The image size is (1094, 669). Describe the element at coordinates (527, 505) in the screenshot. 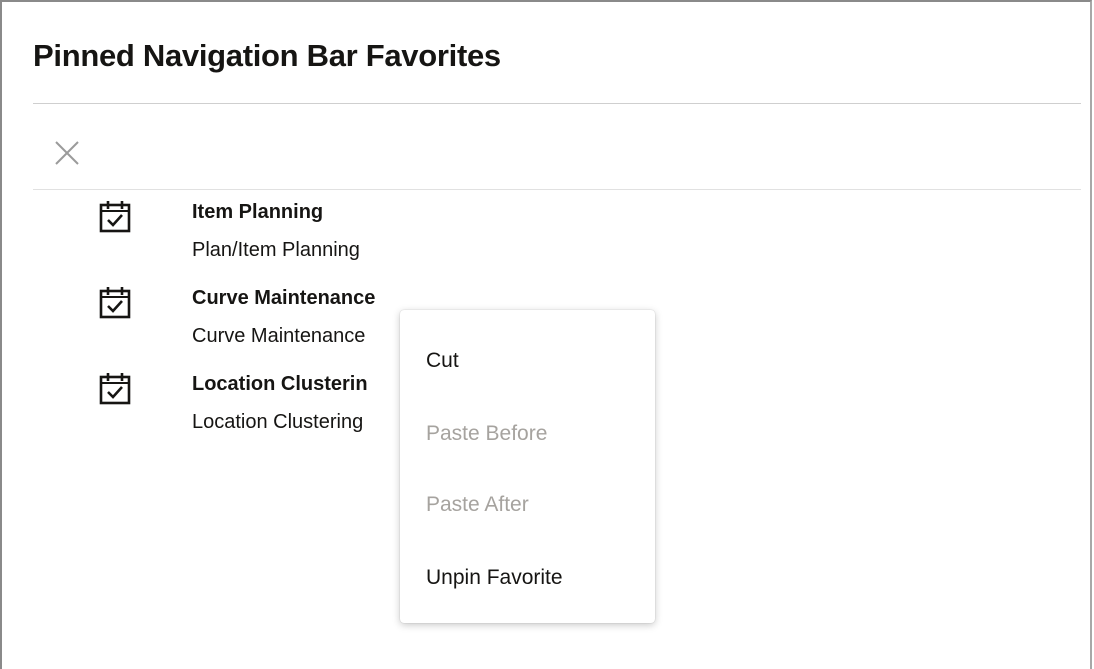

I see `menu-item-paste-after: Paste After` at that location.